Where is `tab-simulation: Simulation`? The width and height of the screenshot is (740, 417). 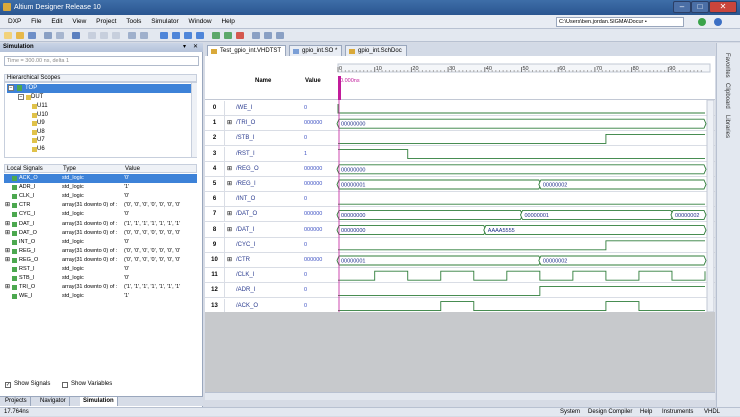 tab-simulation: Simulation is located at coordinates (99, 401).